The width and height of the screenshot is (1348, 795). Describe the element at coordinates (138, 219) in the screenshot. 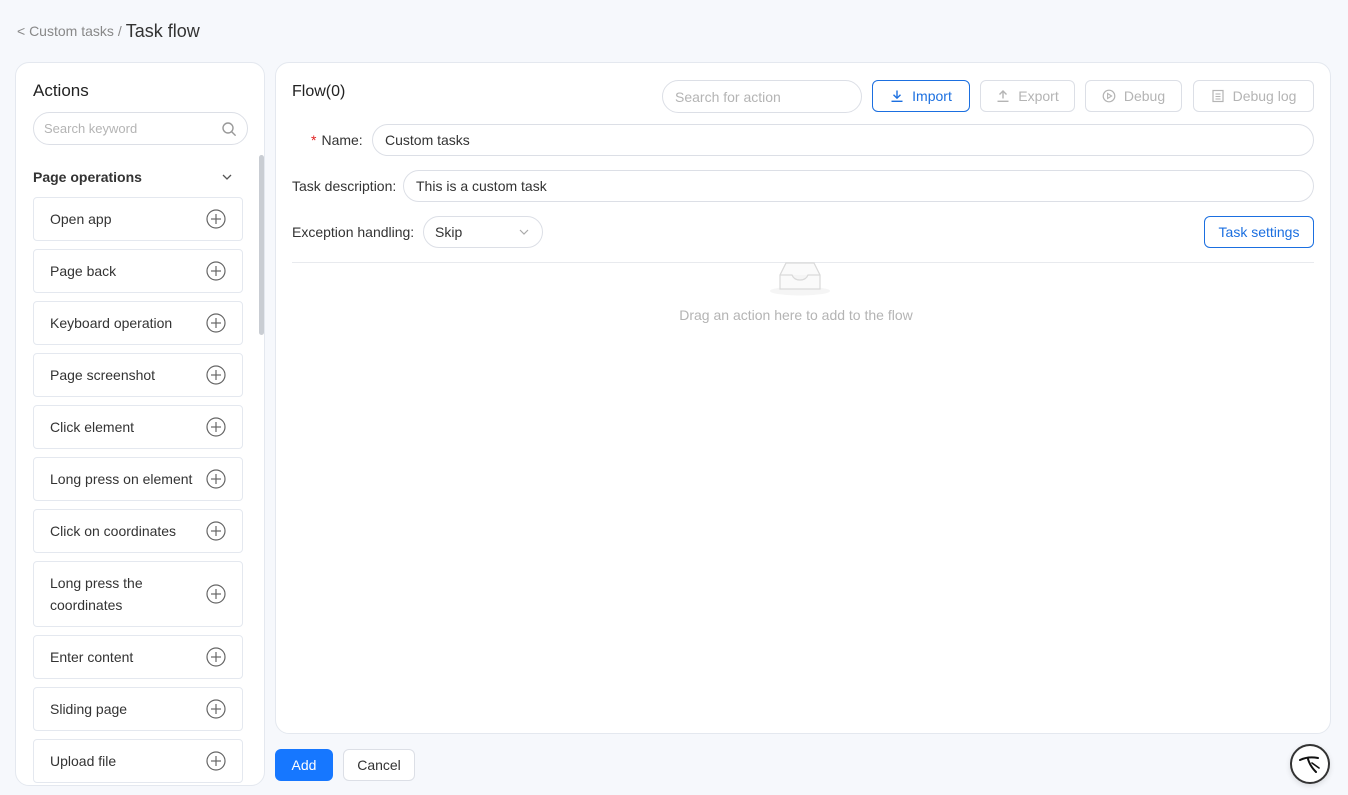

I see `action-item-open-app: Open app` at that location.